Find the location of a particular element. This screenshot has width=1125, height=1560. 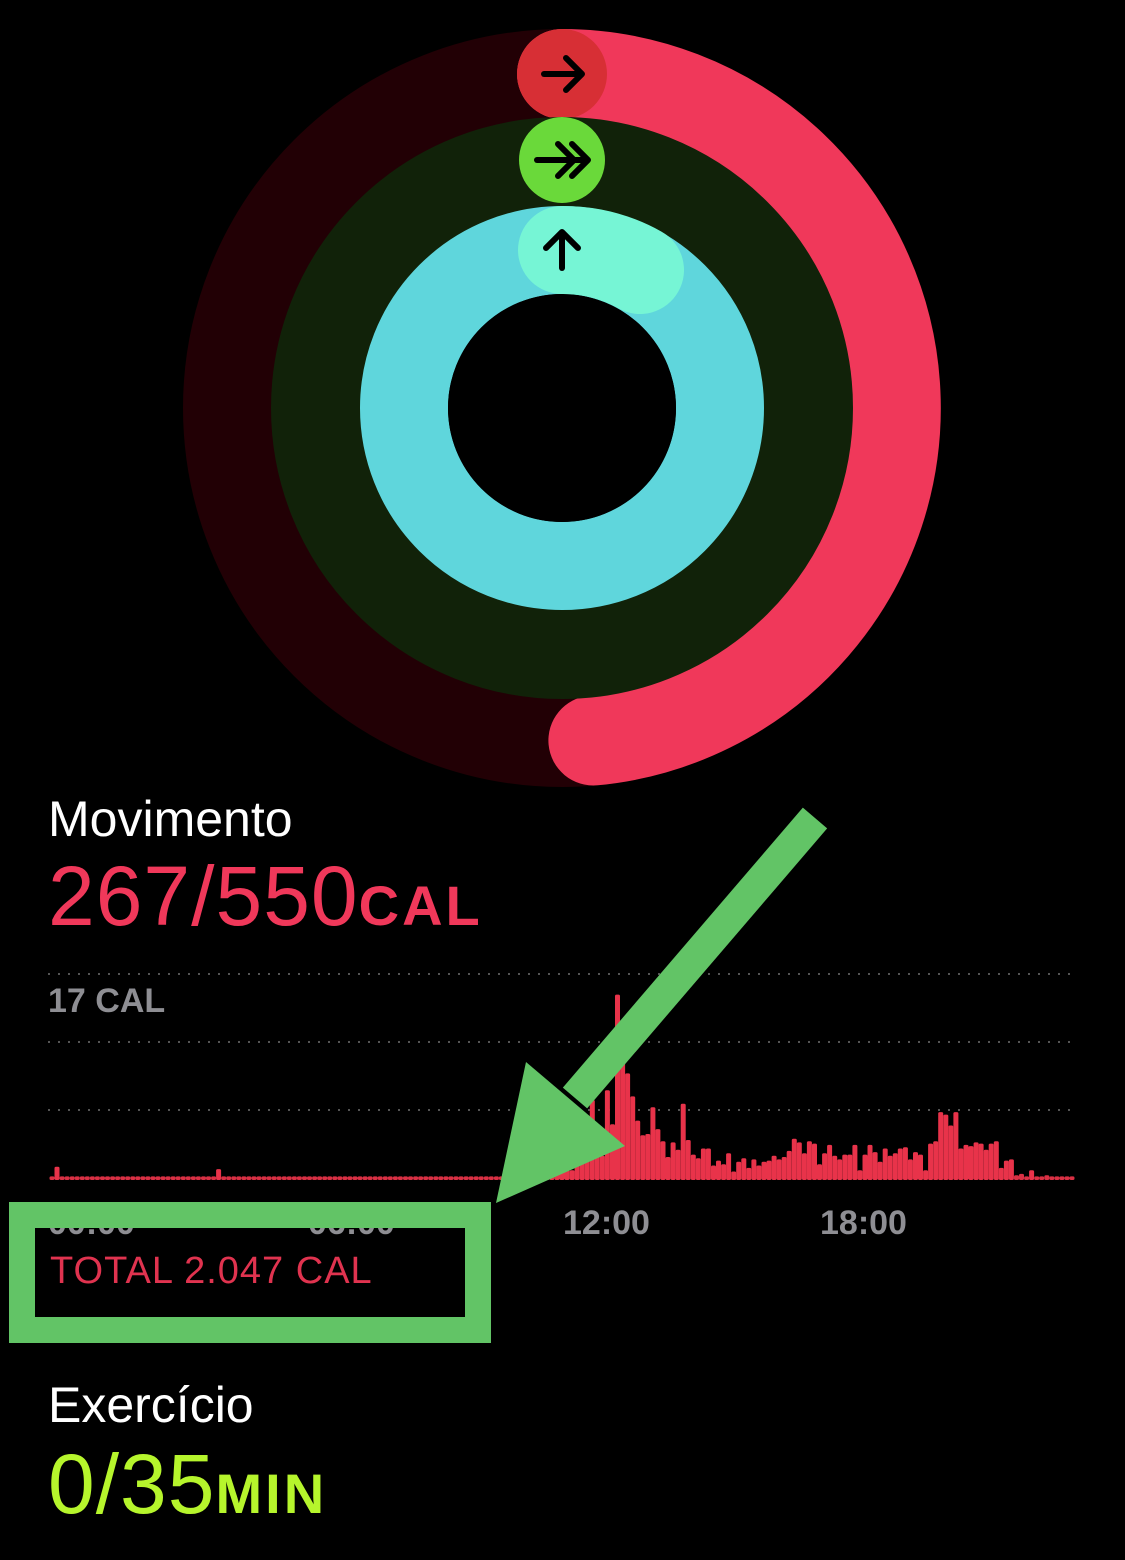

chart-gridlines is located at coordinates (561, 1042).